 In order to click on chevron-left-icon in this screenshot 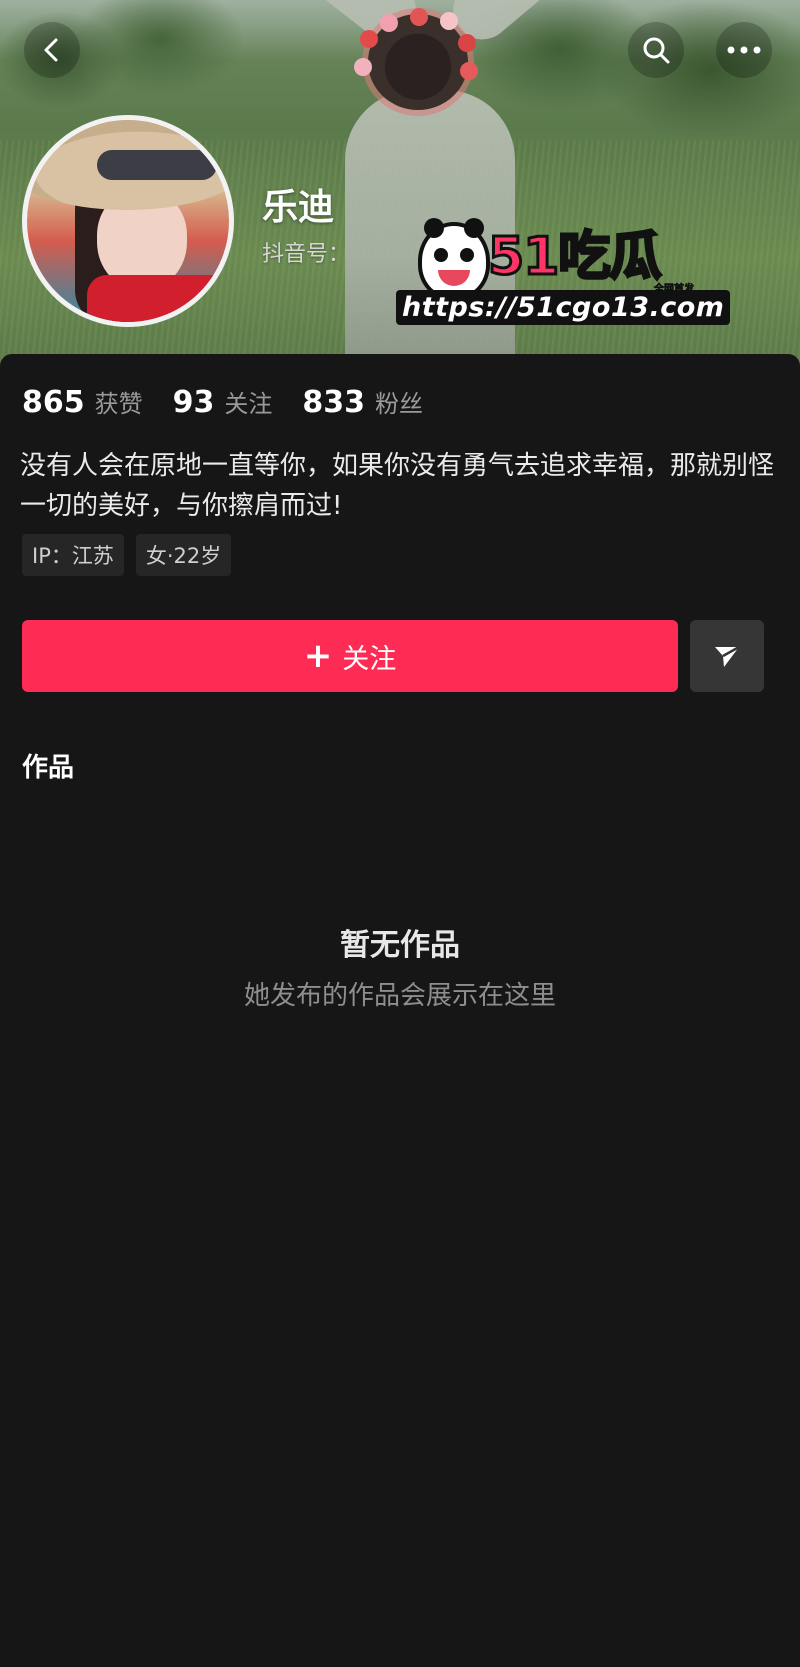, I will do `click(51, 50)`.